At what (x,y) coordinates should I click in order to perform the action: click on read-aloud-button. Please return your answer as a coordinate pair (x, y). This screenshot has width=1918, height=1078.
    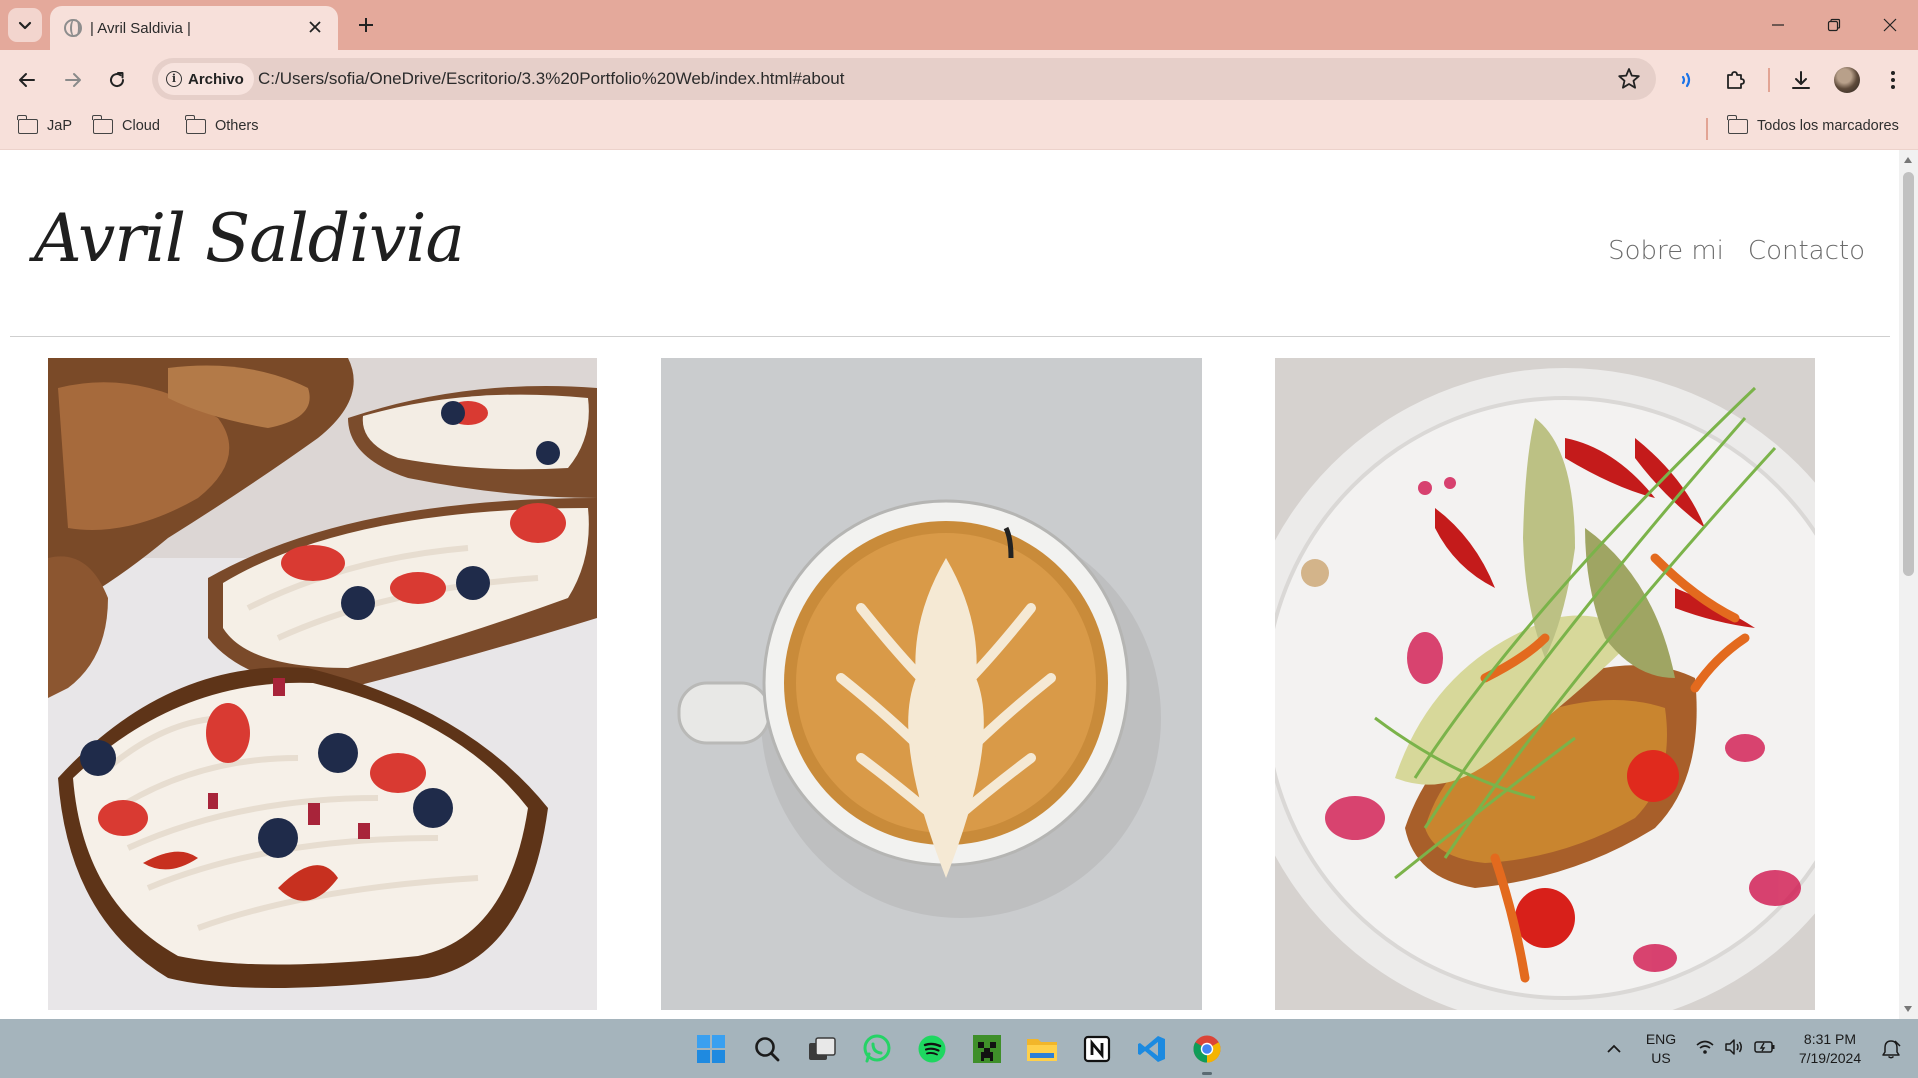
    Looking at the image, I should click on (1689, 80).